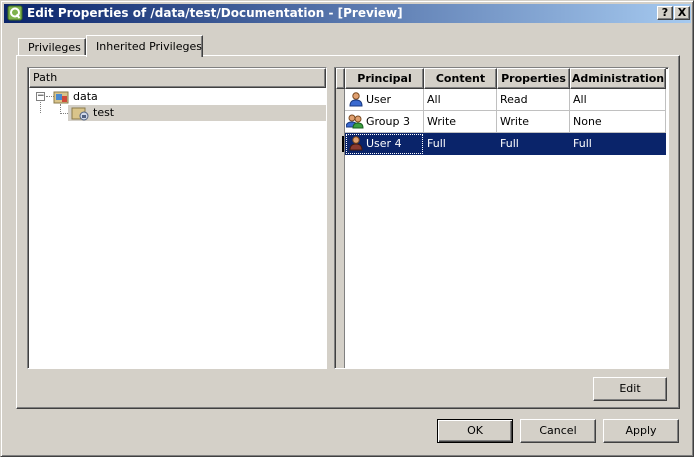 Image resolution: width=694 pixels, height=457 pixels. What do you see at coordinates (475, 431) in the screenshot?
I see `ok-button: OK` at bounding box center [475, 431].